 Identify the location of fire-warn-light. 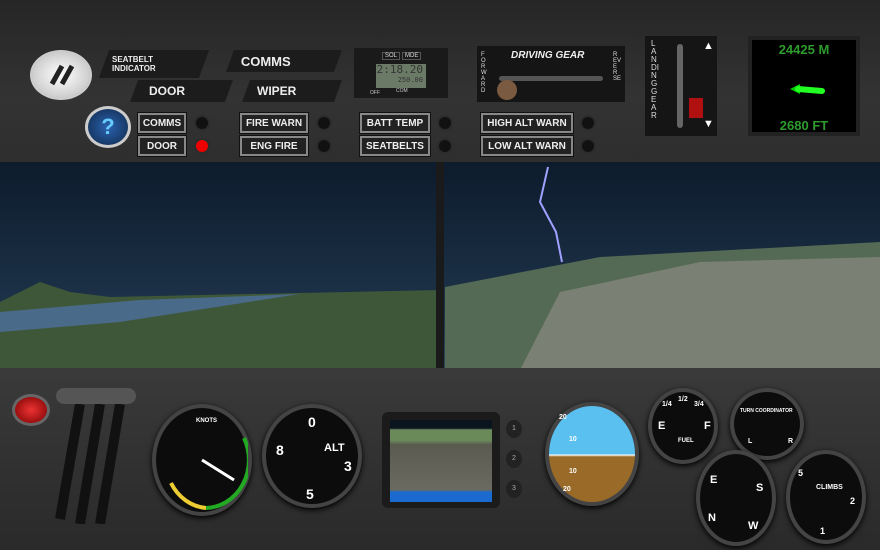
(324, 123).